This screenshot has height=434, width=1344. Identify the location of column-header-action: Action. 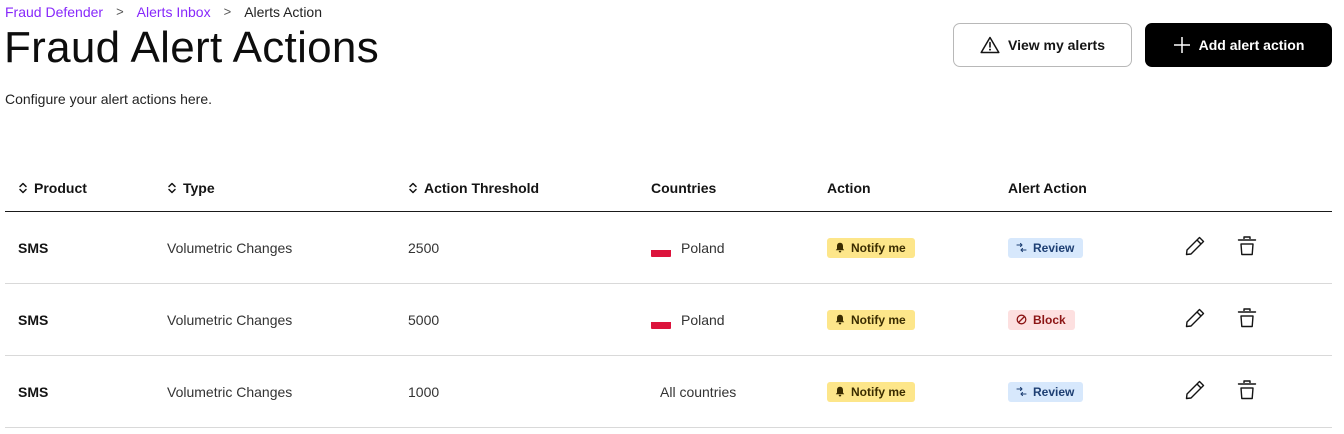
(849, 188).